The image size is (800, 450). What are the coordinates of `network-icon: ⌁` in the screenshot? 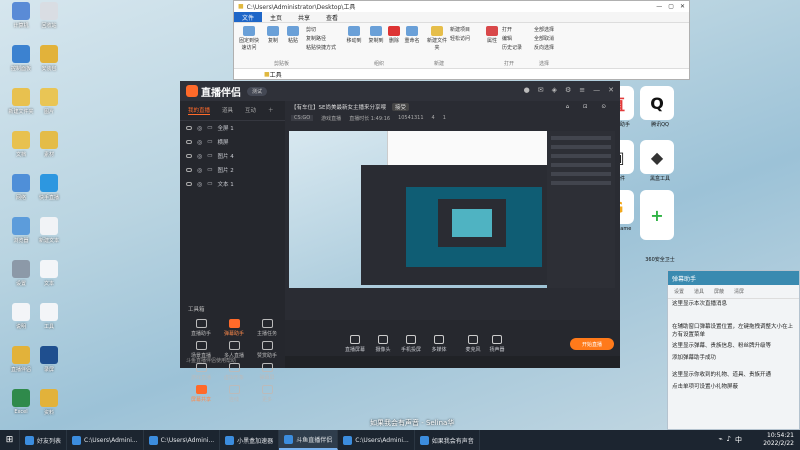 It's located at (720, 440).